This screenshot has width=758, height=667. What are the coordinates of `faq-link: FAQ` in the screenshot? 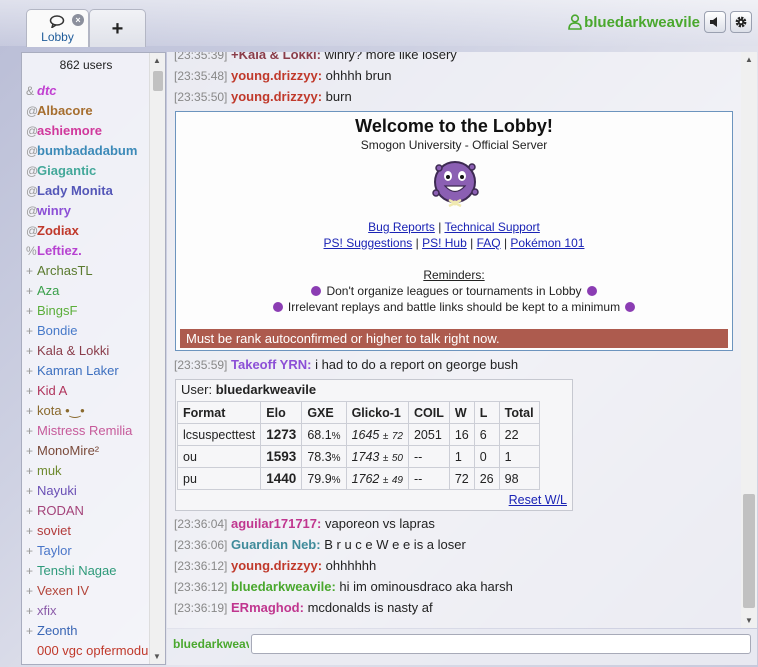 It's located at (489, 243).